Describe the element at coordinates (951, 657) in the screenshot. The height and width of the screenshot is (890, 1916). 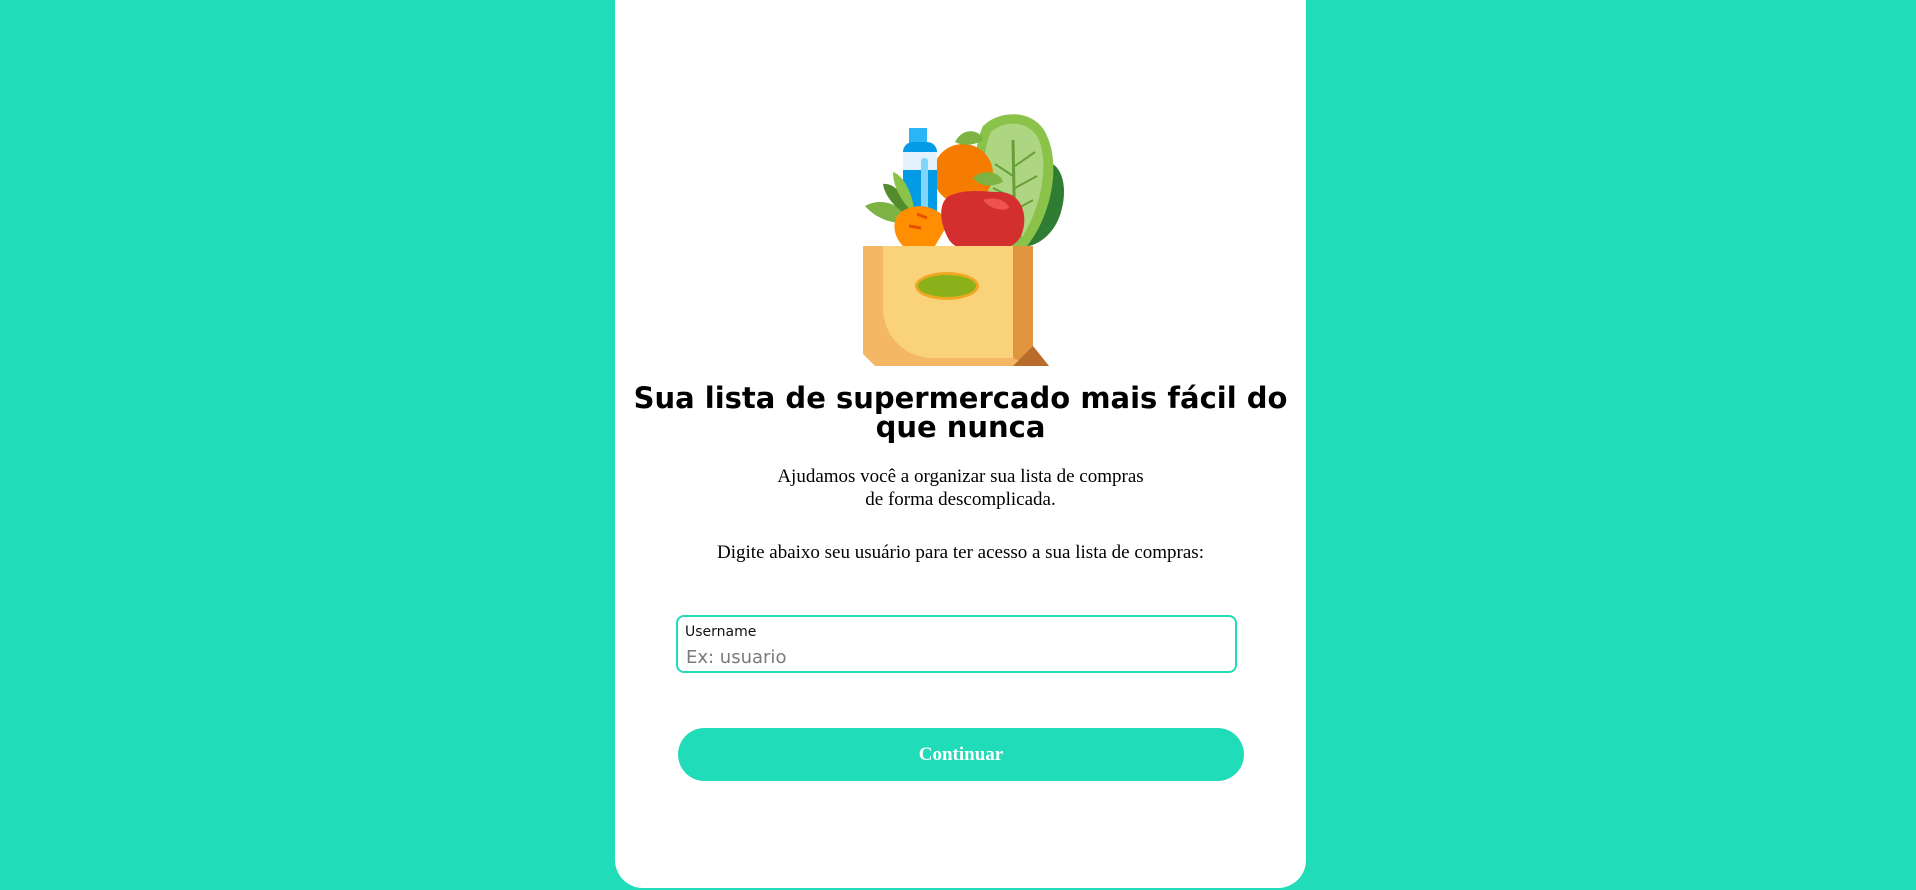
I see `username-input` at that location.